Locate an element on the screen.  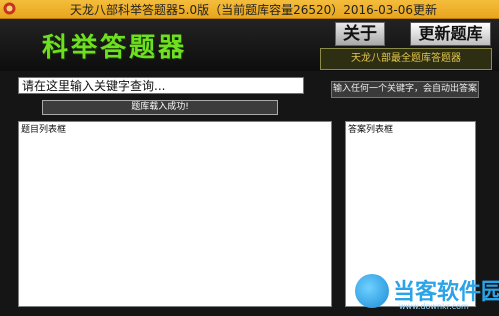
title-bar: 天龙八部科举答题器5.0版（当前题库容量26520）2016-03-06更新 is located at coordinates (249, 9).